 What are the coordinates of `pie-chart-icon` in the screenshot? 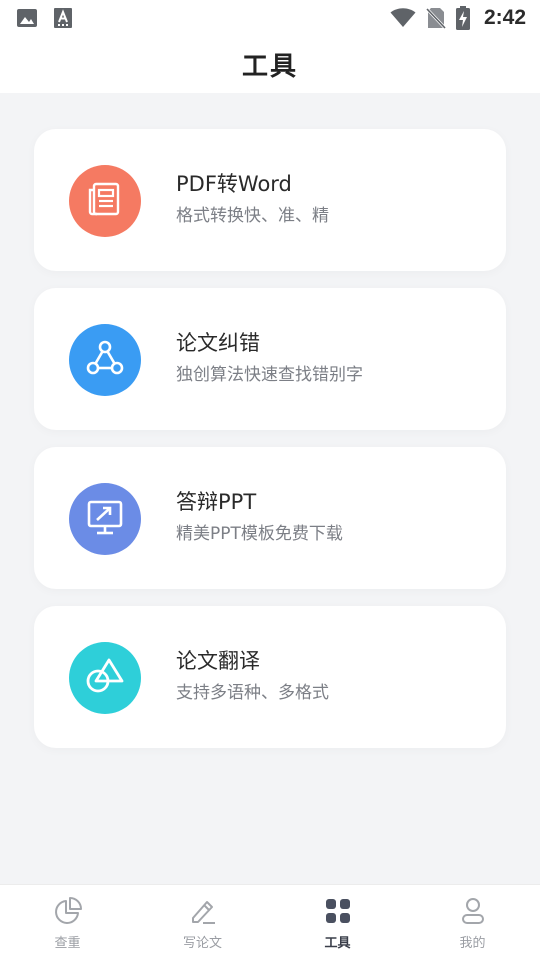 It's located at (68, 911).